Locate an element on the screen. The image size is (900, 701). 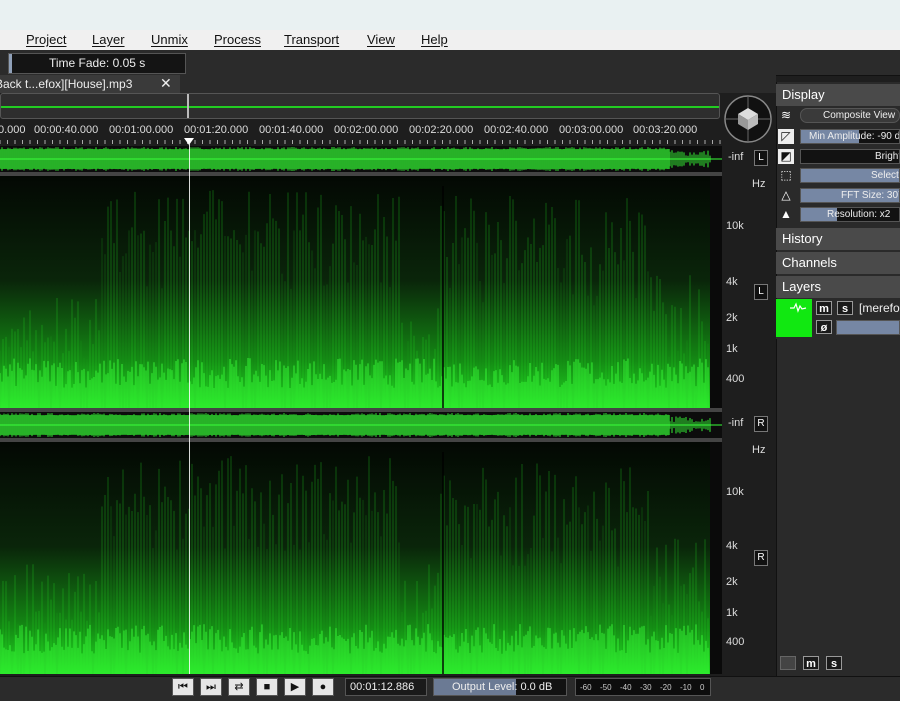
selection-slider: Selecti is located at coordinates (850, 175).